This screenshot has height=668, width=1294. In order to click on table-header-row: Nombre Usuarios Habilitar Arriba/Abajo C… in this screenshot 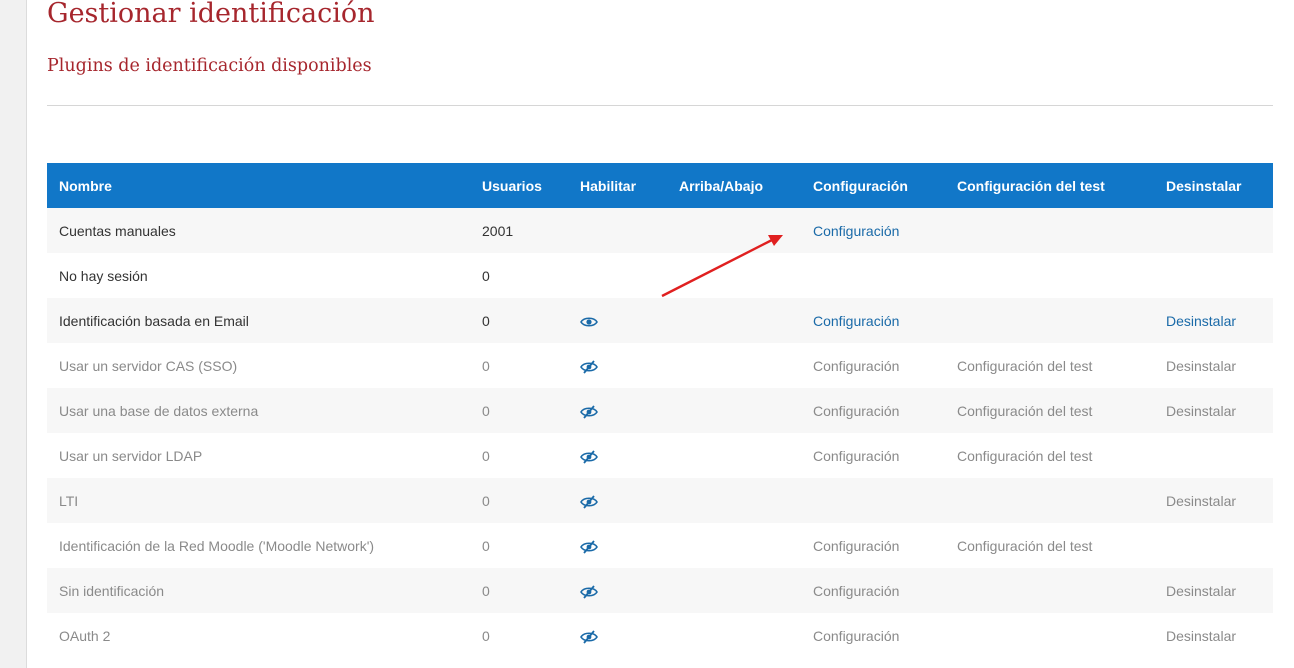, I will do `click(660, 185)`.